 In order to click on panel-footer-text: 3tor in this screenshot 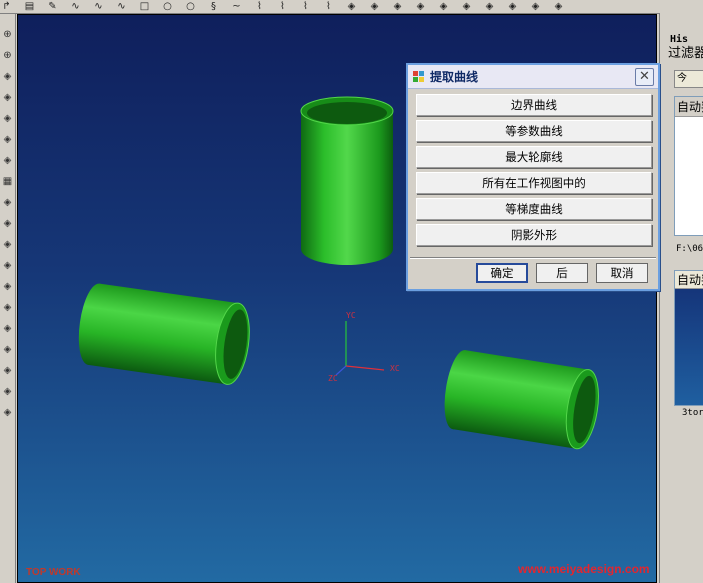, I will do `click(692, 413)`.